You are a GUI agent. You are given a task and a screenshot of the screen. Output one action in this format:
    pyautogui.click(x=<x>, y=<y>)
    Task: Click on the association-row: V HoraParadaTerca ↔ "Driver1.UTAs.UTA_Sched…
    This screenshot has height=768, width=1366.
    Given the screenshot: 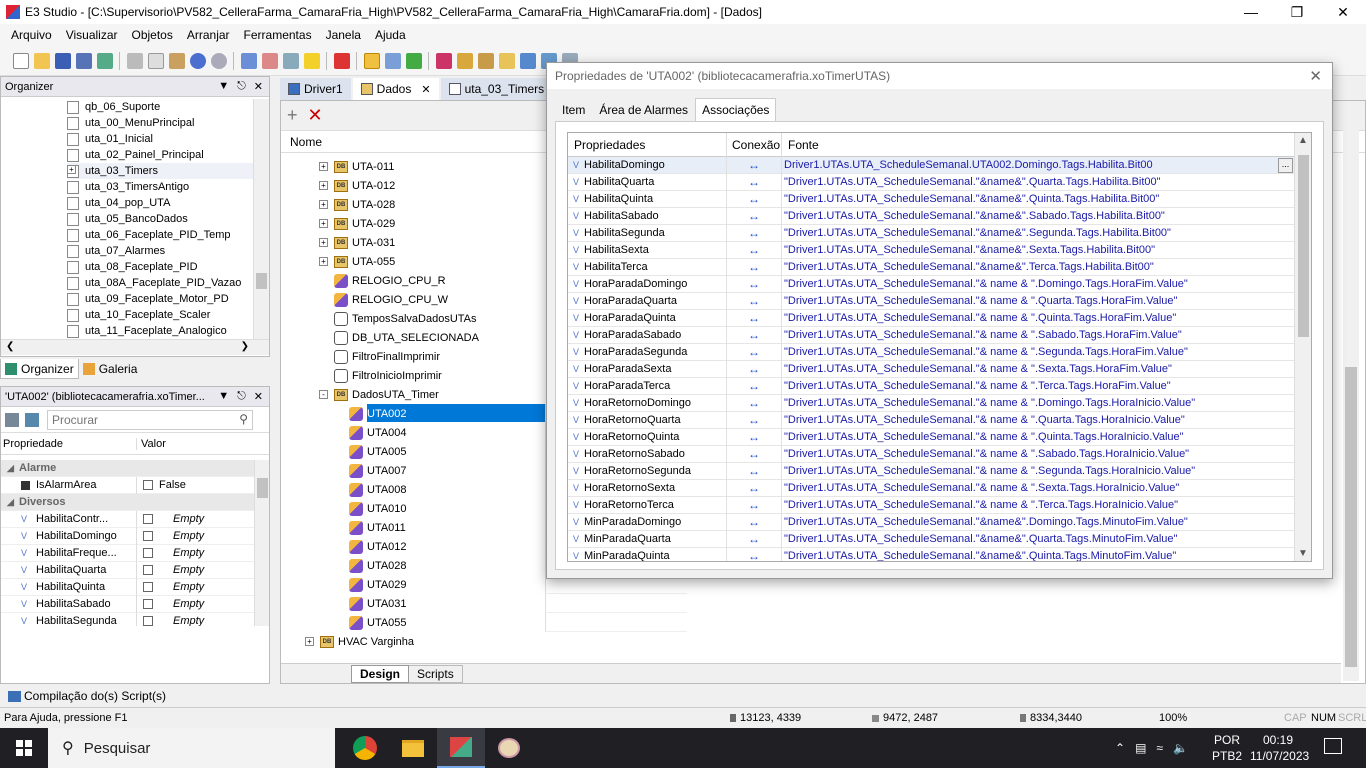 What is the action you would take?
    pyautogui.click(x=939, y=386)
    